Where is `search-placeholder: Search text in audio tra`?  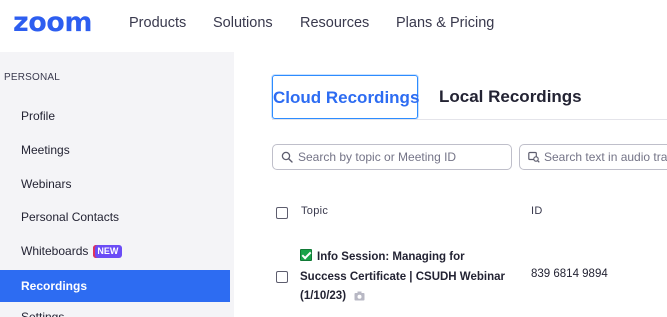 search-placeholder: Search text in audio tra is located at coordinates (605, 157).